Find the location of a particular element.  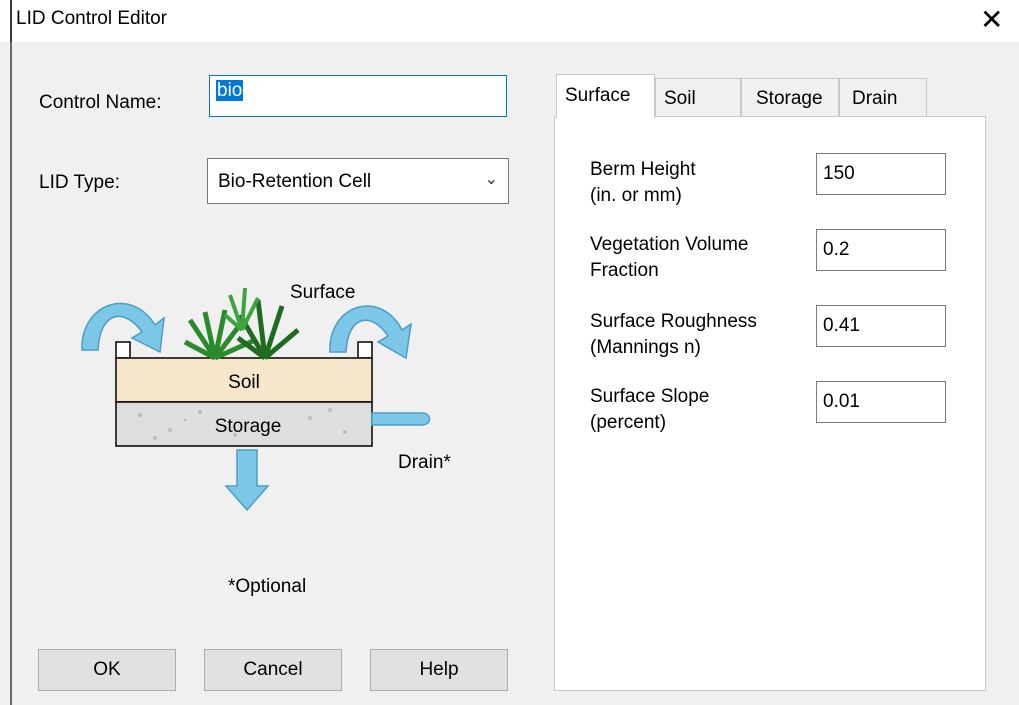

tab-drain: Drain is located at coordinates (883, 98).